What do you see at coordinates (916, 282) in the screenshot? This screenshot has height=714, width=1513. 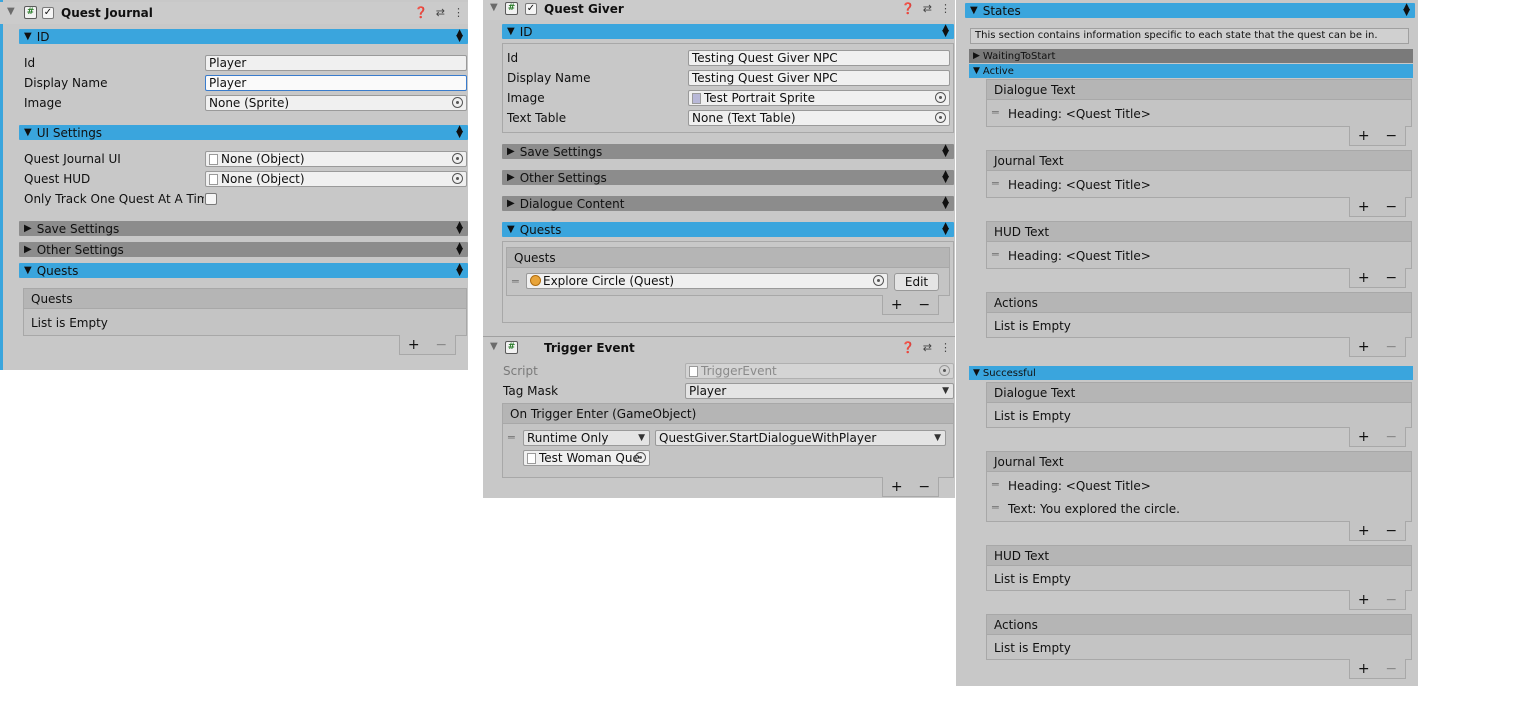 I see `edit-button: Edit` at bounding box center [916, 282].